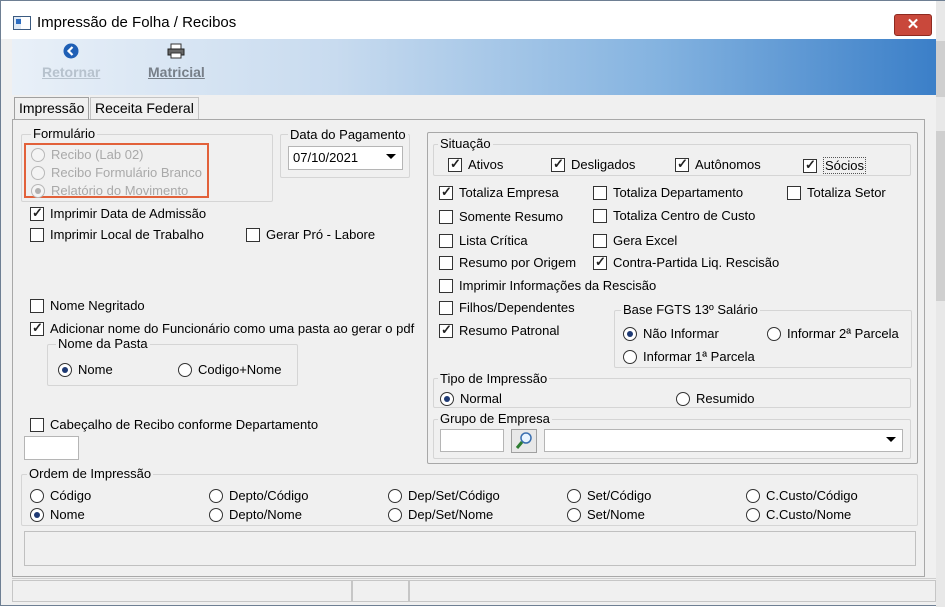  I want to click on grupo-empresa-code-input, so click(472, 440).